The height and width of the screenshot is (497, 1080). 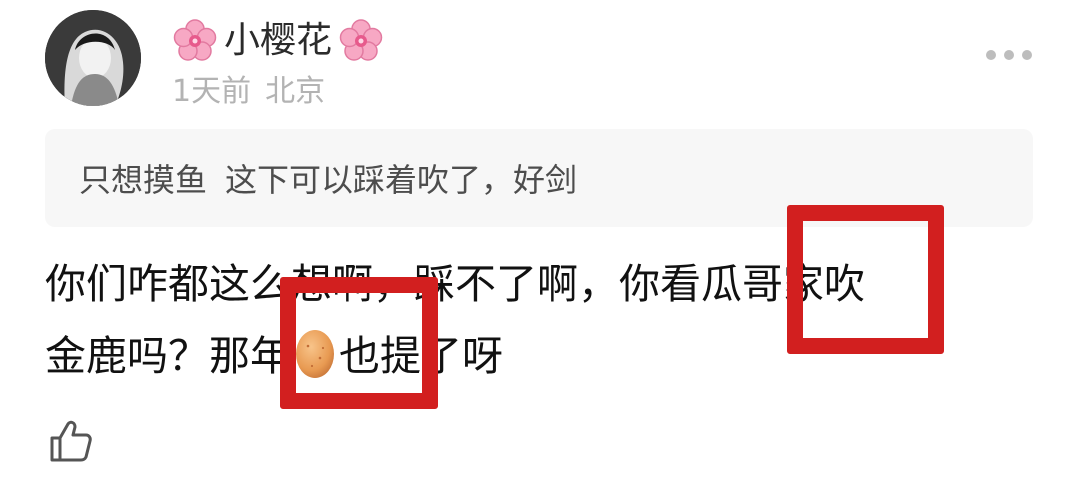 I want to click on avatar-image, so click(x=93, y=58).